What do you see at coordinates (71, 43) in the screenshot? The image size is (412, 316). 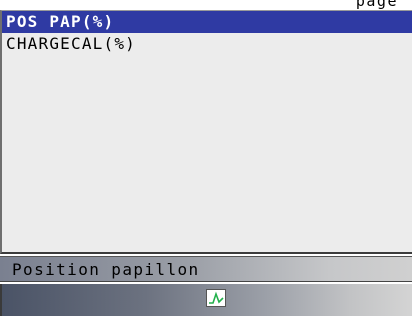 I see `pid-item-label: CHARGECAL(%)` at bounding box center [71, 43].